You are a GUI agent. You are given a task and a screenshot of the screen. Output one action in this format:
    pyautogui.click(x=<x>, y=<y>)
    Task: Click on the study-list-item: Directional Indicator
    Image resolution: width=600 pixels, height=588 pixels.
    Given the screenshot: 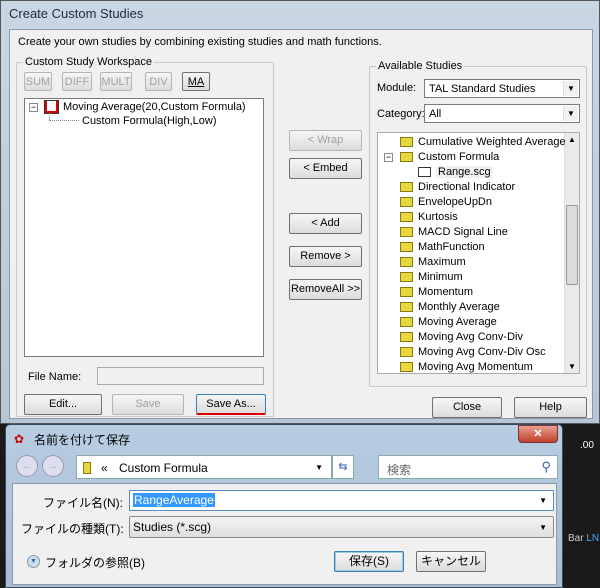 What is the action you would take?
    pyautogui.click(x=457, y=187)
    